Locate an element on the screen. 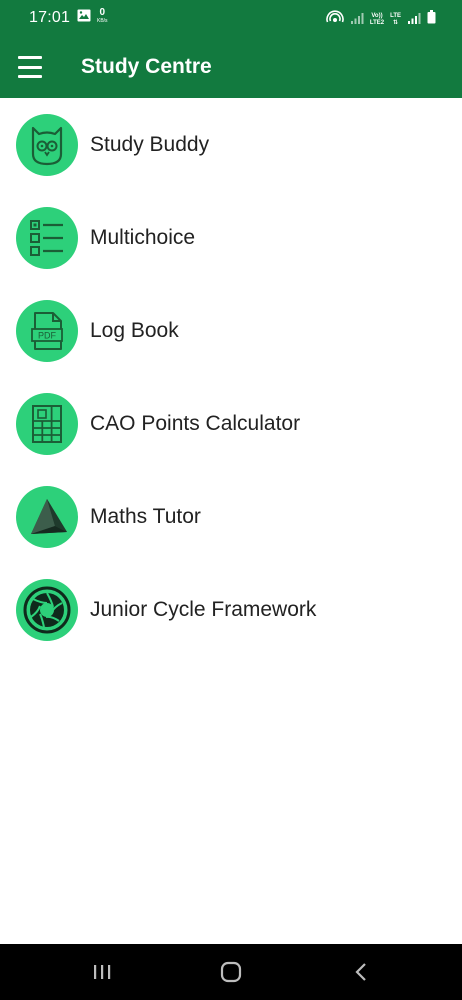 This screenshot has height=1000, width=462. checklist-icon is located at coordinates (47, 238).